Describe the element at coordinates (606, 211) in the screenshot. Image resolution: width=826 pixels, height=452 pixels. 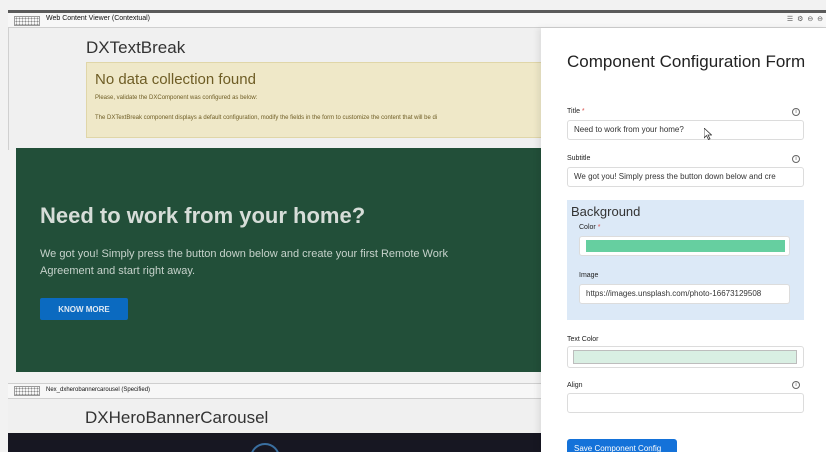
I see `background-heading: Background` at that location.